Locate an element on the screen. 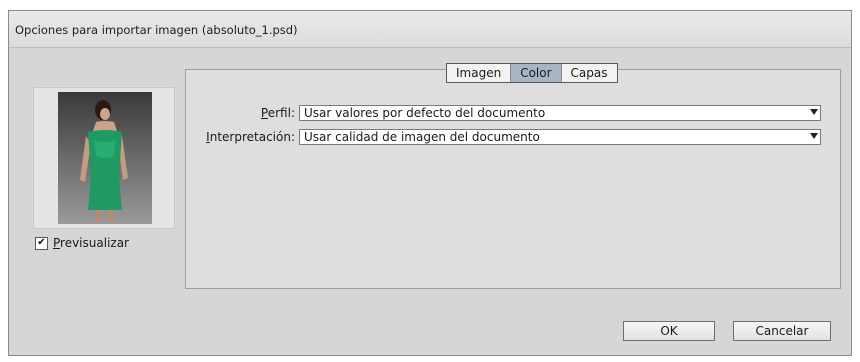 This screenshot has height=362, width=860. preview-panel is located at coordinates (104, 158).